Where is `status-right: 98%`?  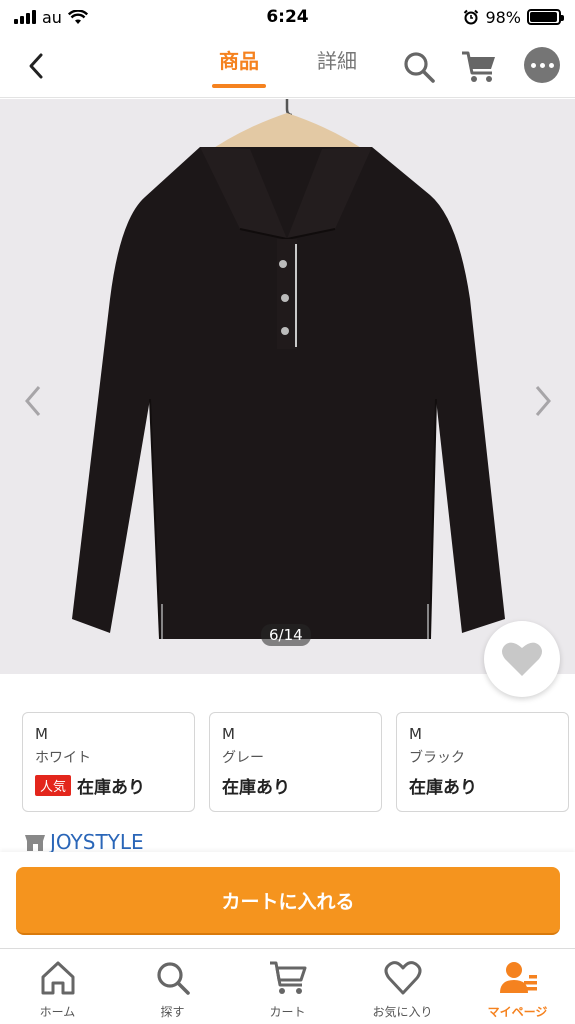 status-right: 98% is located at coordinates (513, 17).